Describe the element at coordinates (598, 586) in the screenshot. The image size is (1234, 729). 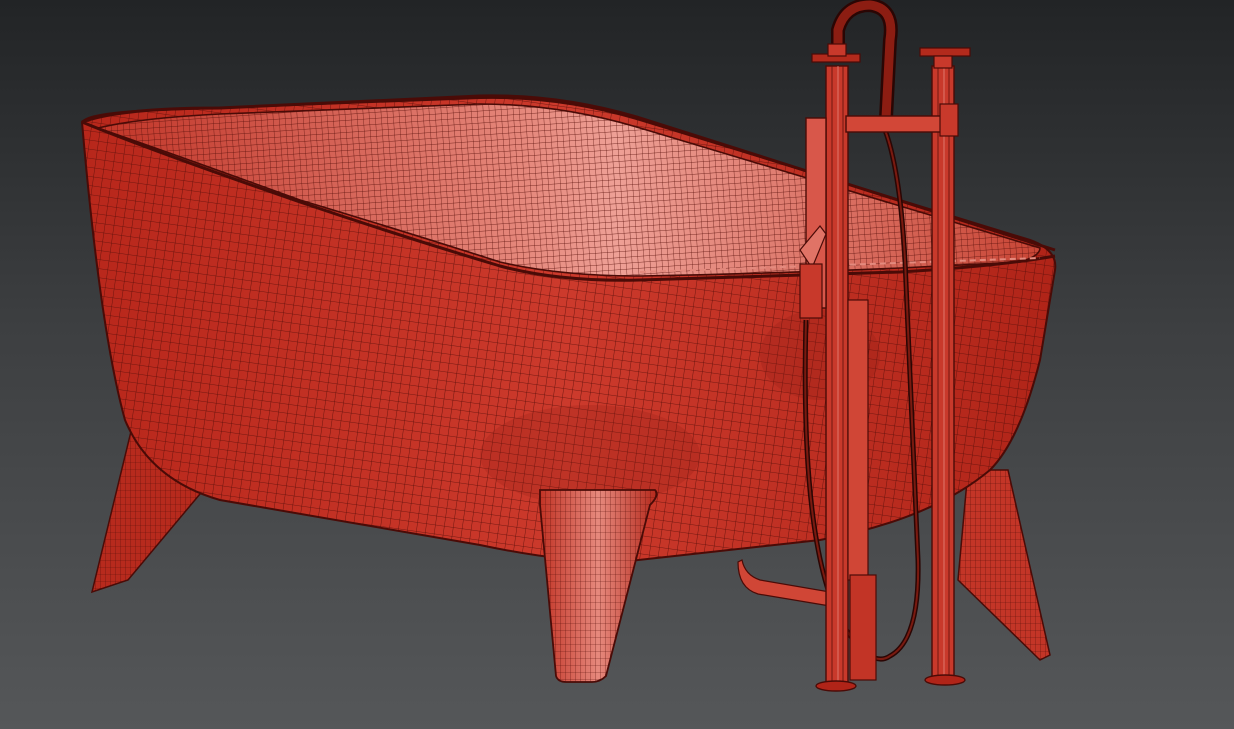
I see `tub-leg-front` at that location.